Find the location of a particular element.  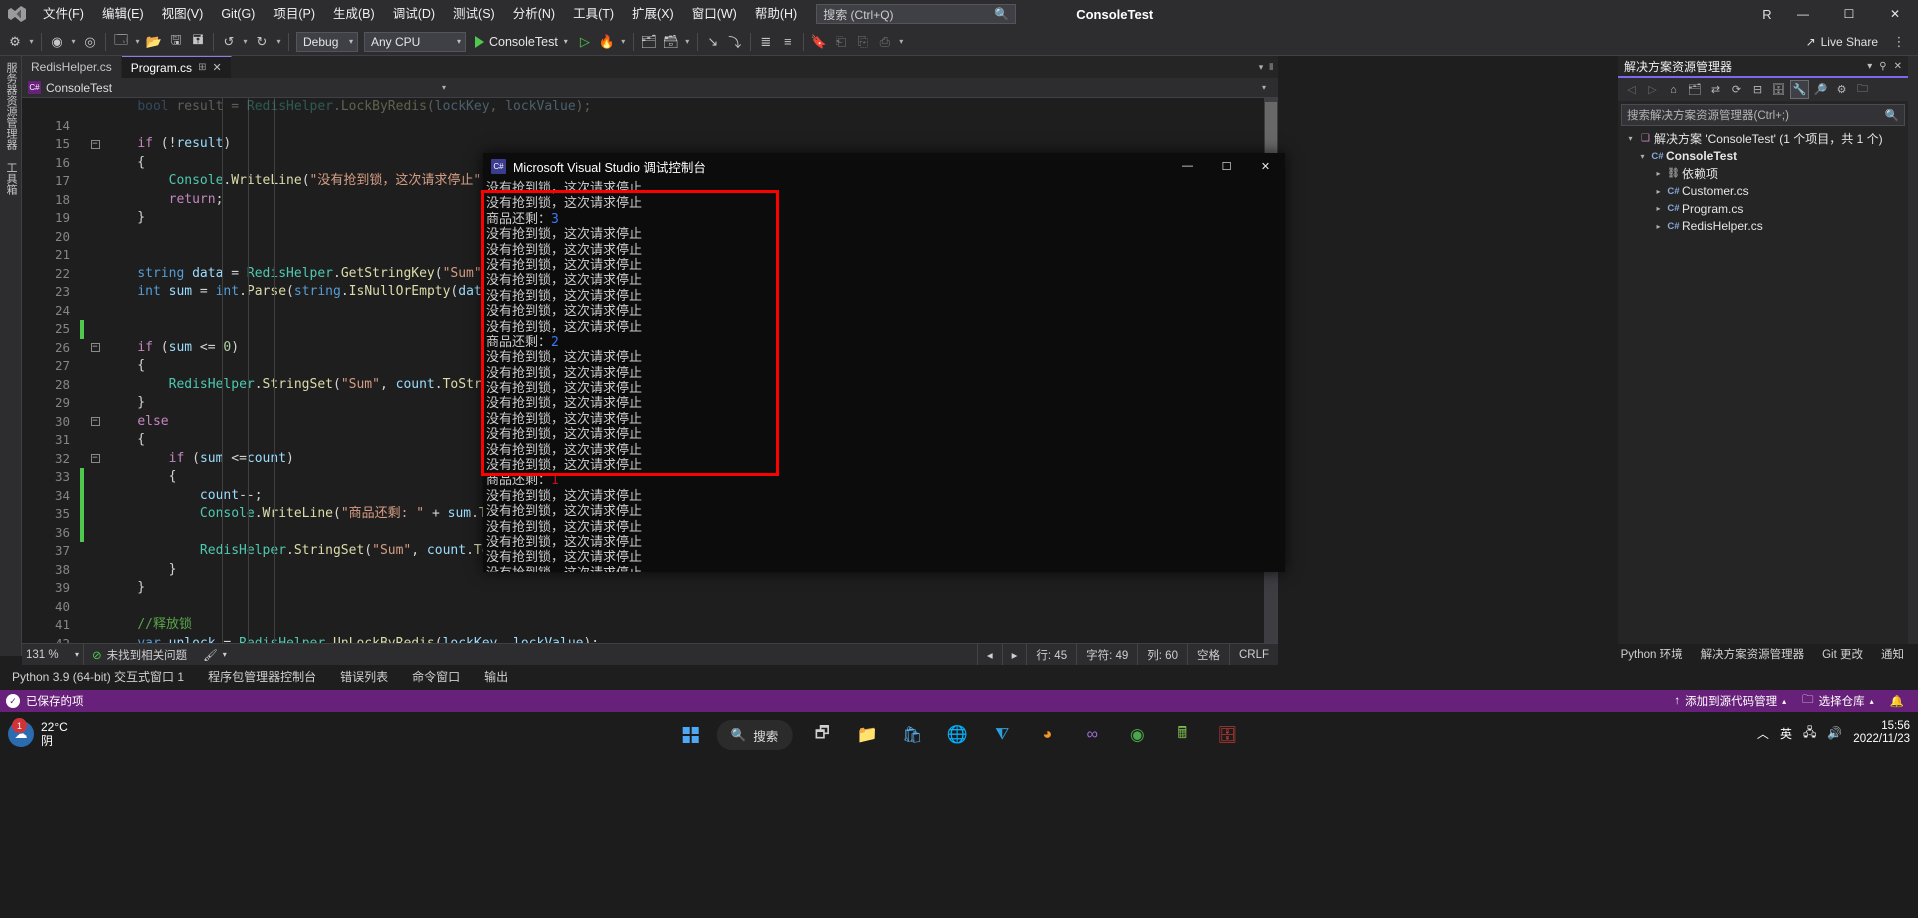

dock-solution-explorer: 解决方案资源管理器 is located at coordinates (1753, 654).